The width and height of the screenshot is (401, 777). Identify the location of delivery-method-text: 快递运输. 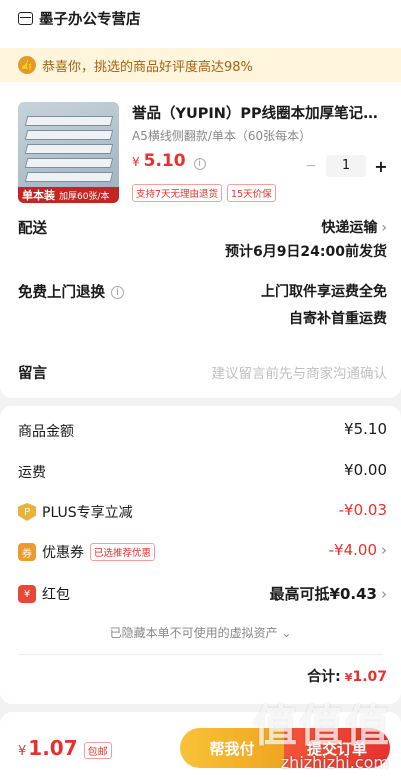
(349, 228).